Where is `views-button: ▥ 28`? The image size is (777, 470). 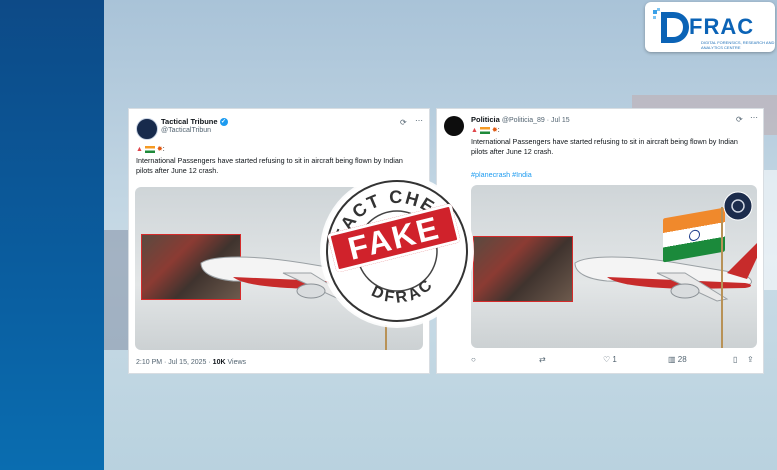
views-button: ▥ 28 is located at coordinates (677, 359).